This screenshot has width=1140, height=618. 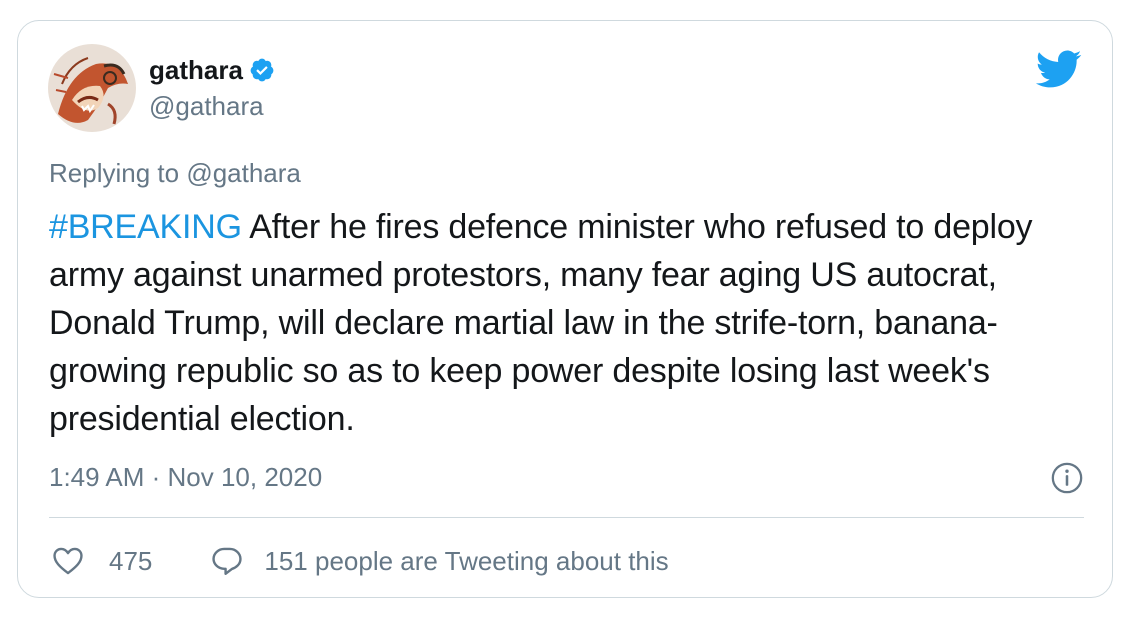 I want to click on divider, so click(x=566, y=517).